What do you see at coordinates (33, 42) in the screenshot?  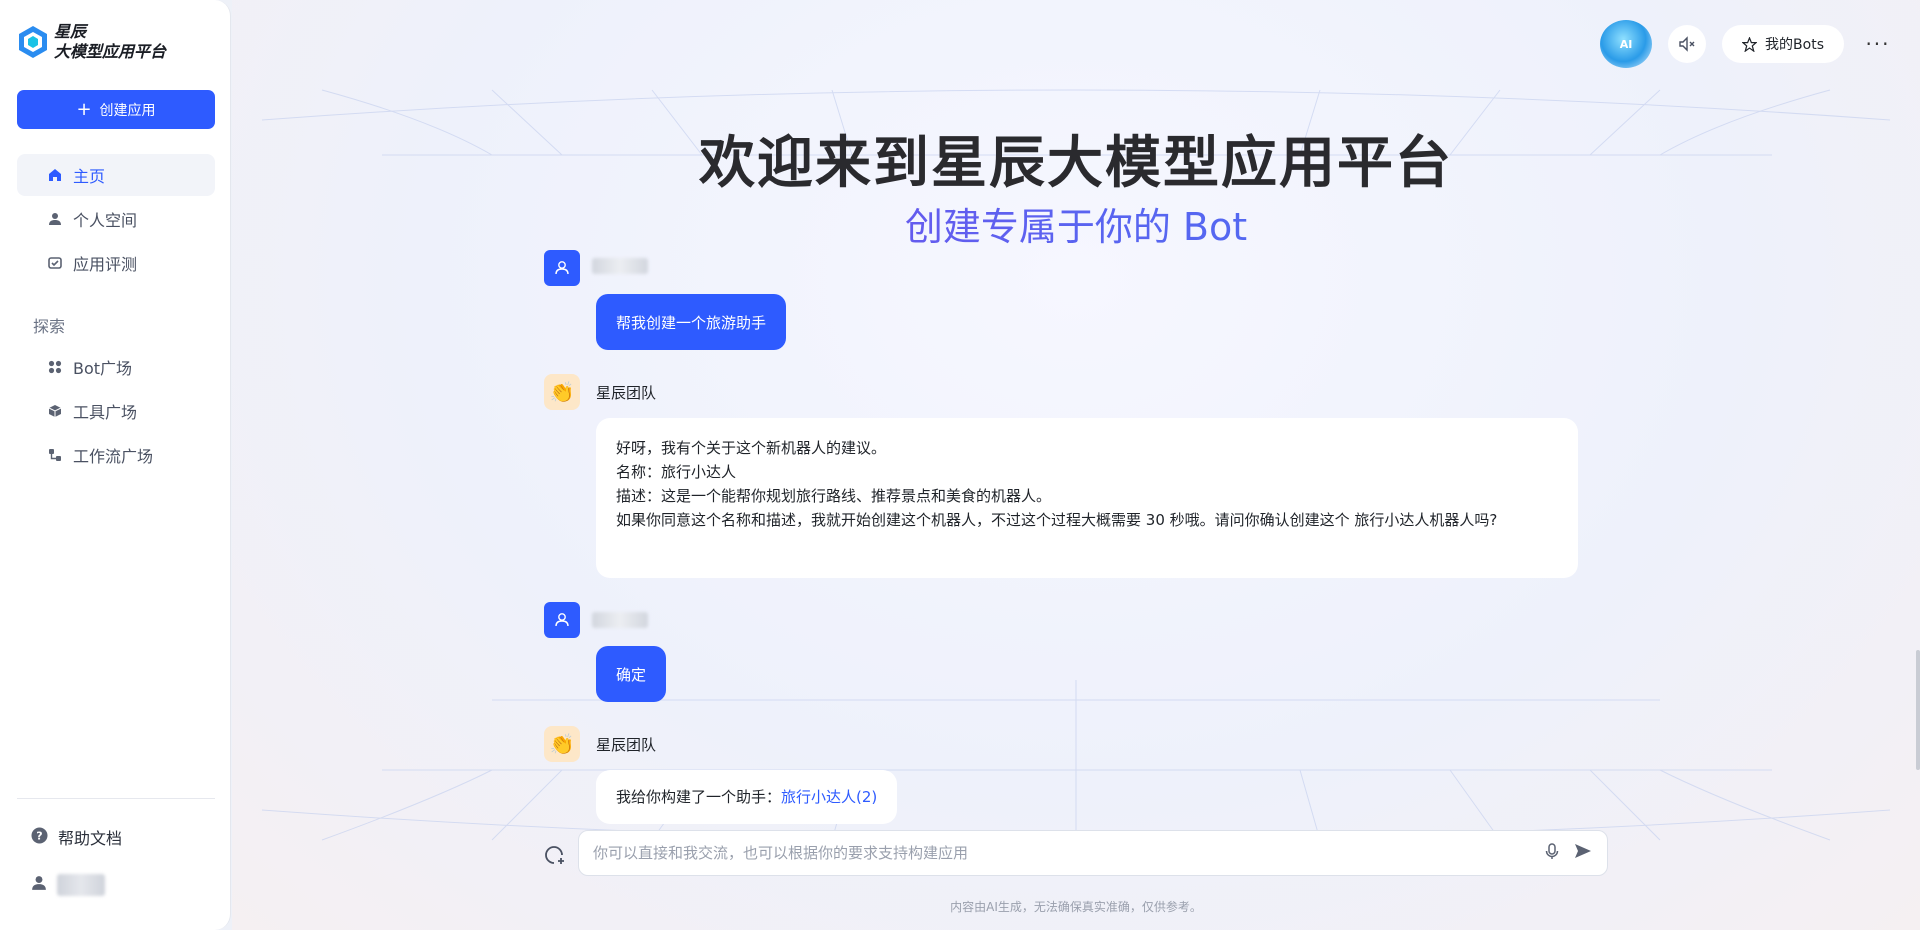 I see `logo-icon` at bounding box center [33, 42].